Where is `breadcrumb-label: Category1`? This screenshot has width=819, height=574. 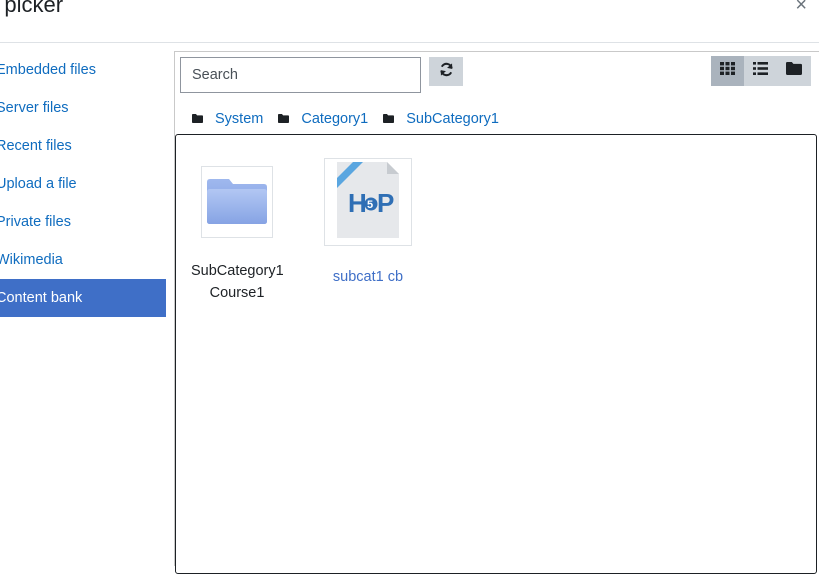
breadcrumb-label: Category1 is located at coordinates (335, 119).